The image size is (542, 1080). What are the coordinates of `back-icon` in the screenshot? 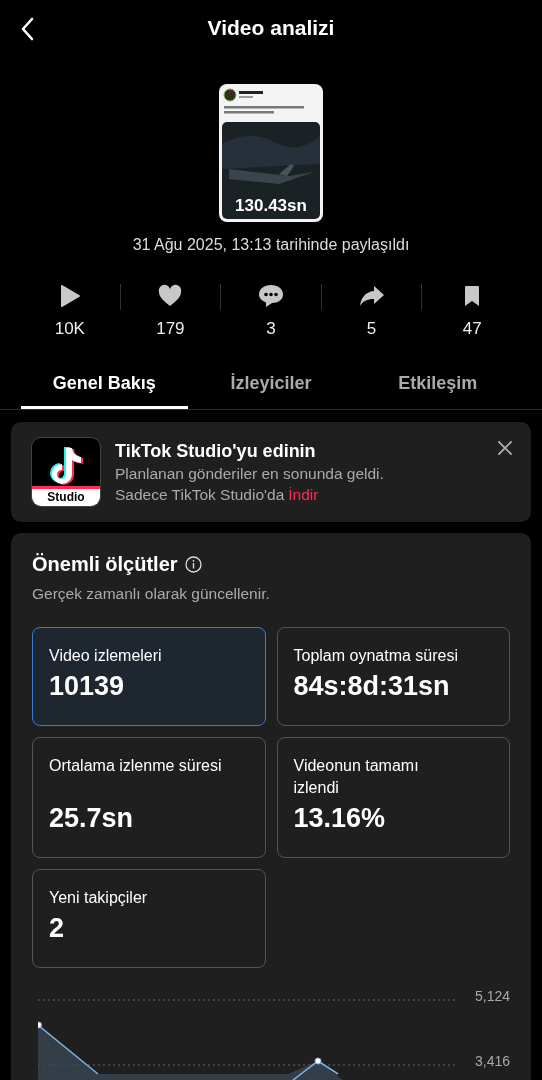 It's located at (27, 29).